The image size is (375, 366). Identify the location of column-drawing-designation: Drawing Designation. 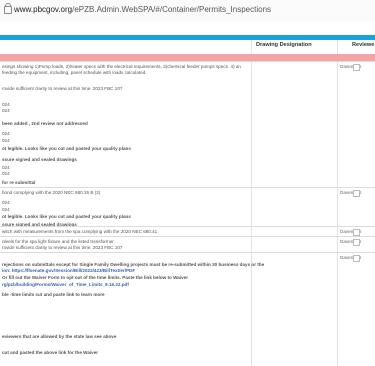
(284, 45).